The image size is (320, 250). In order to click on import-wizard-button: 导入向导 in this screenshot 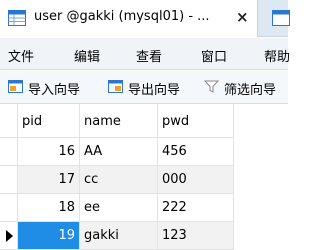, I will do `click(50, 87)`.